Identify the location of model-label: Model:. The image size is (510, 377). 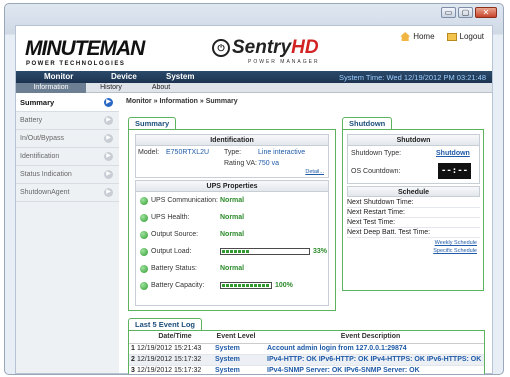
(149, 152).